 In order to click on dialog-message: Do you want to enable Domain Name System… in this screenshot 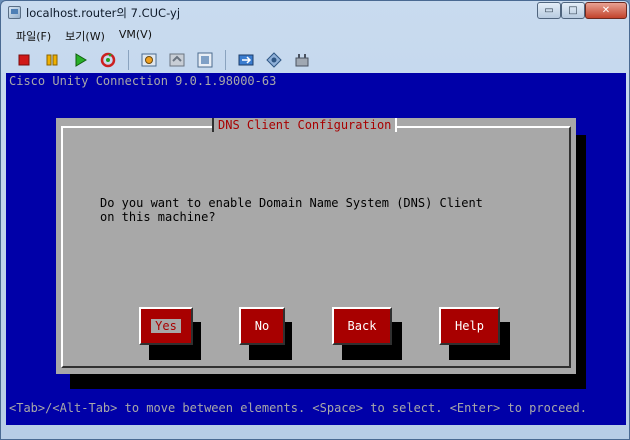, I will do `click(291, 210)`.